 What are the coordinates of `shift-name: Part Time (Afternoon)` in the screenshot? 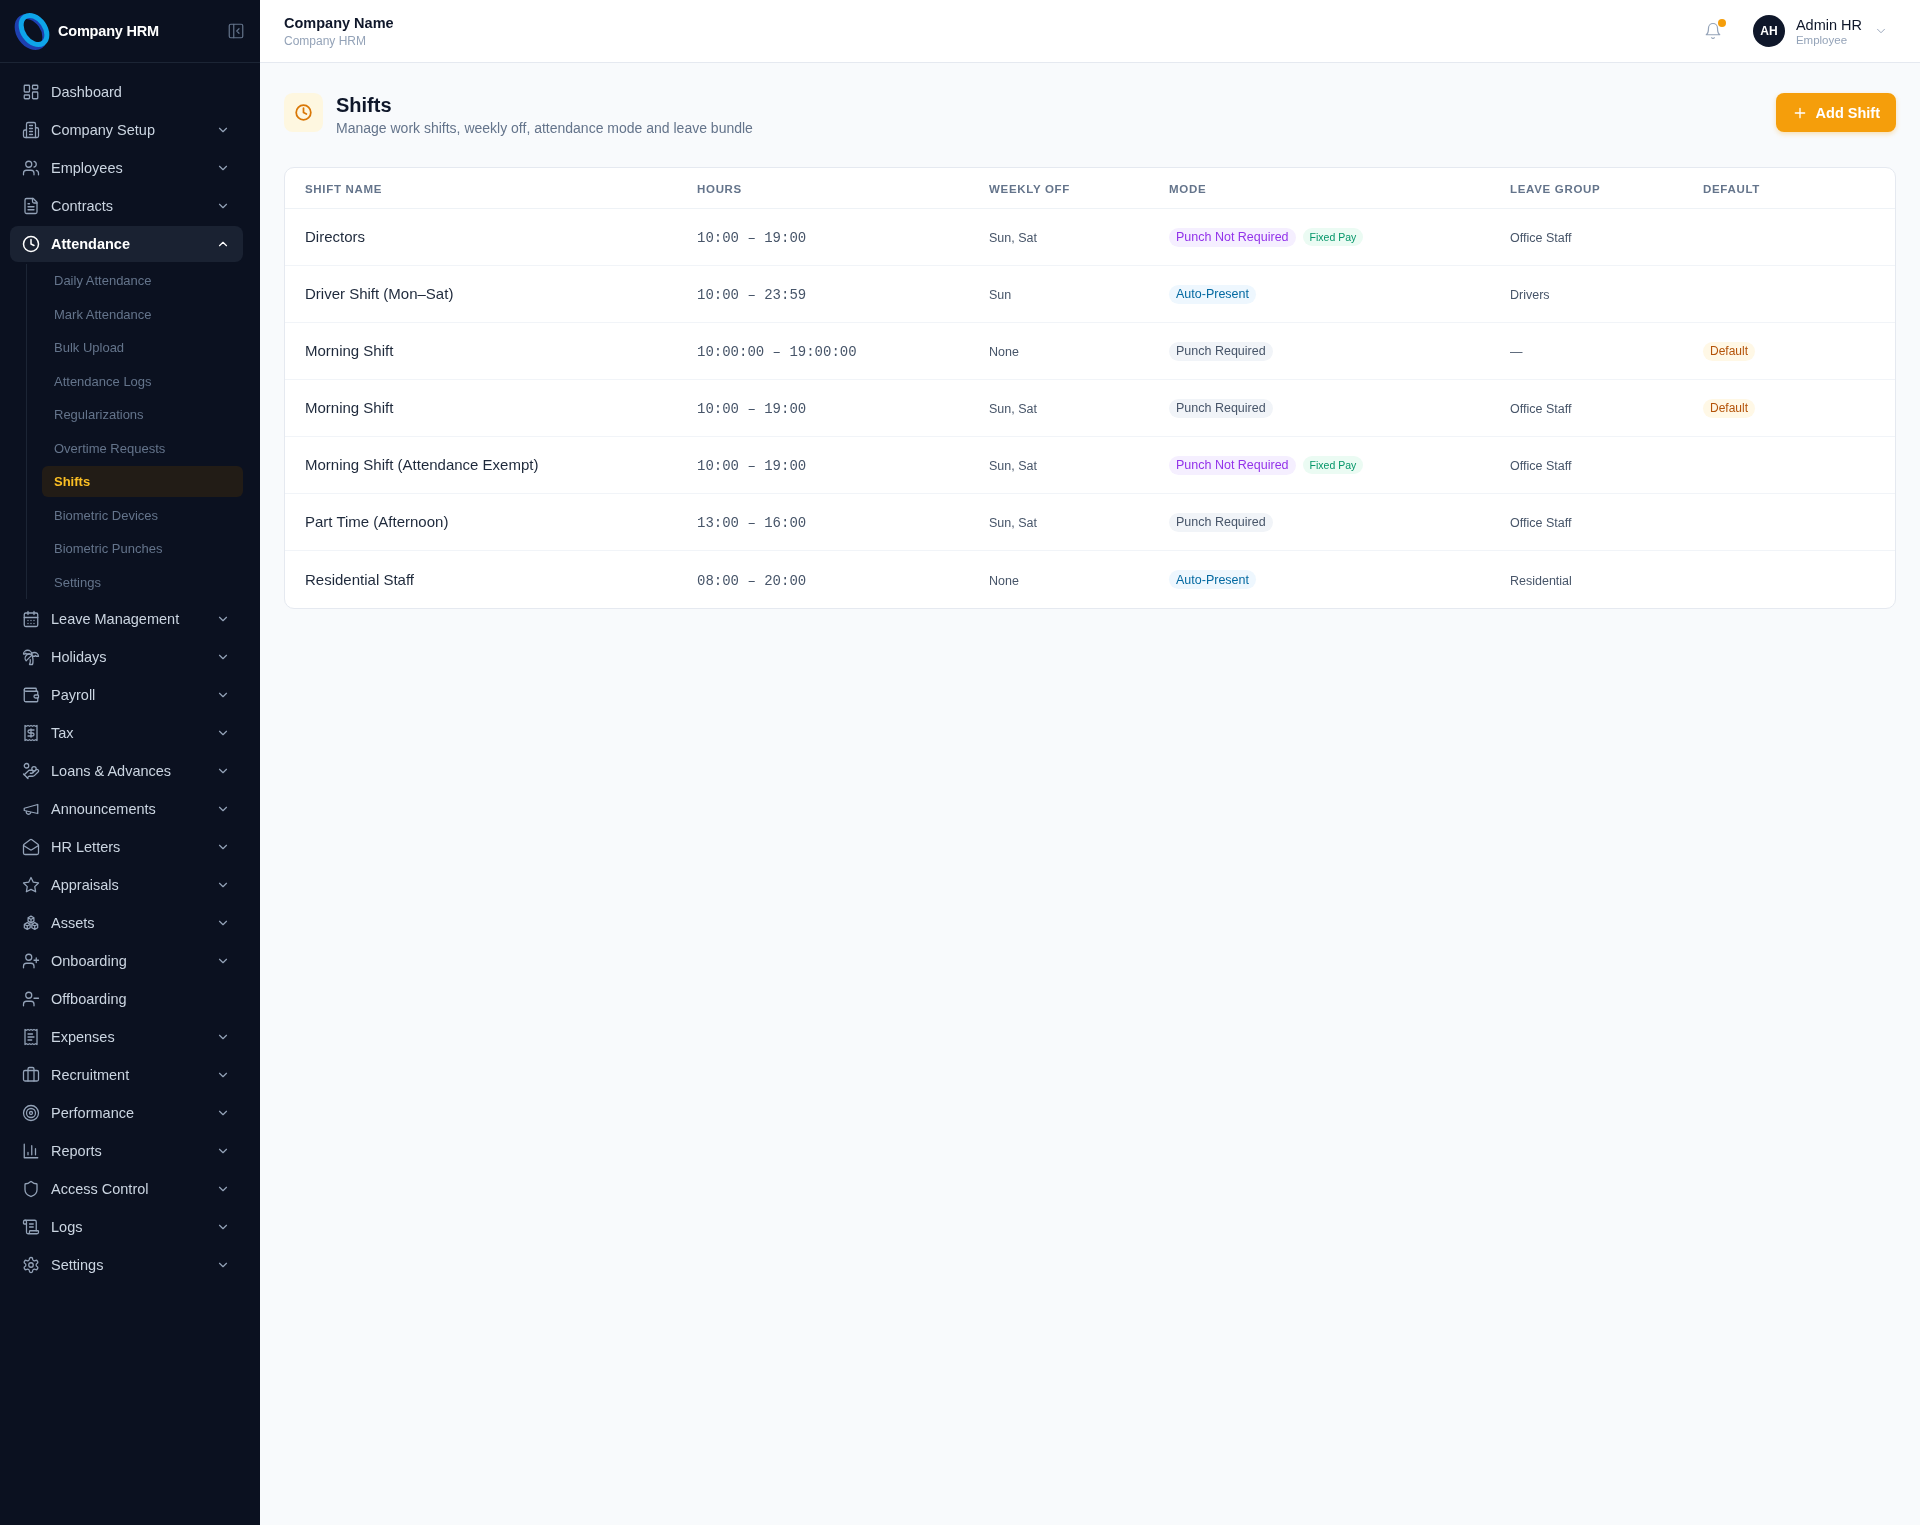 It's located at (377, 521).